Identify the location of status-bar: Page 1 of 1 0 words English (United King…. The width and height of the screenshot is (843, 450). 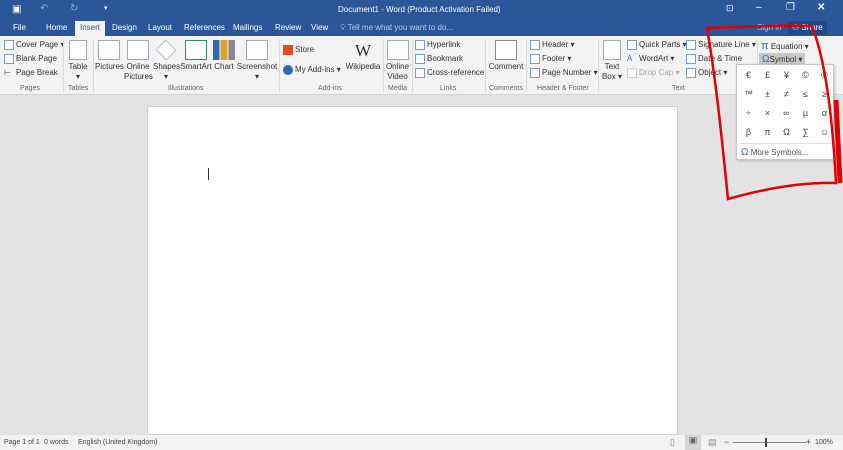
(421, 442).